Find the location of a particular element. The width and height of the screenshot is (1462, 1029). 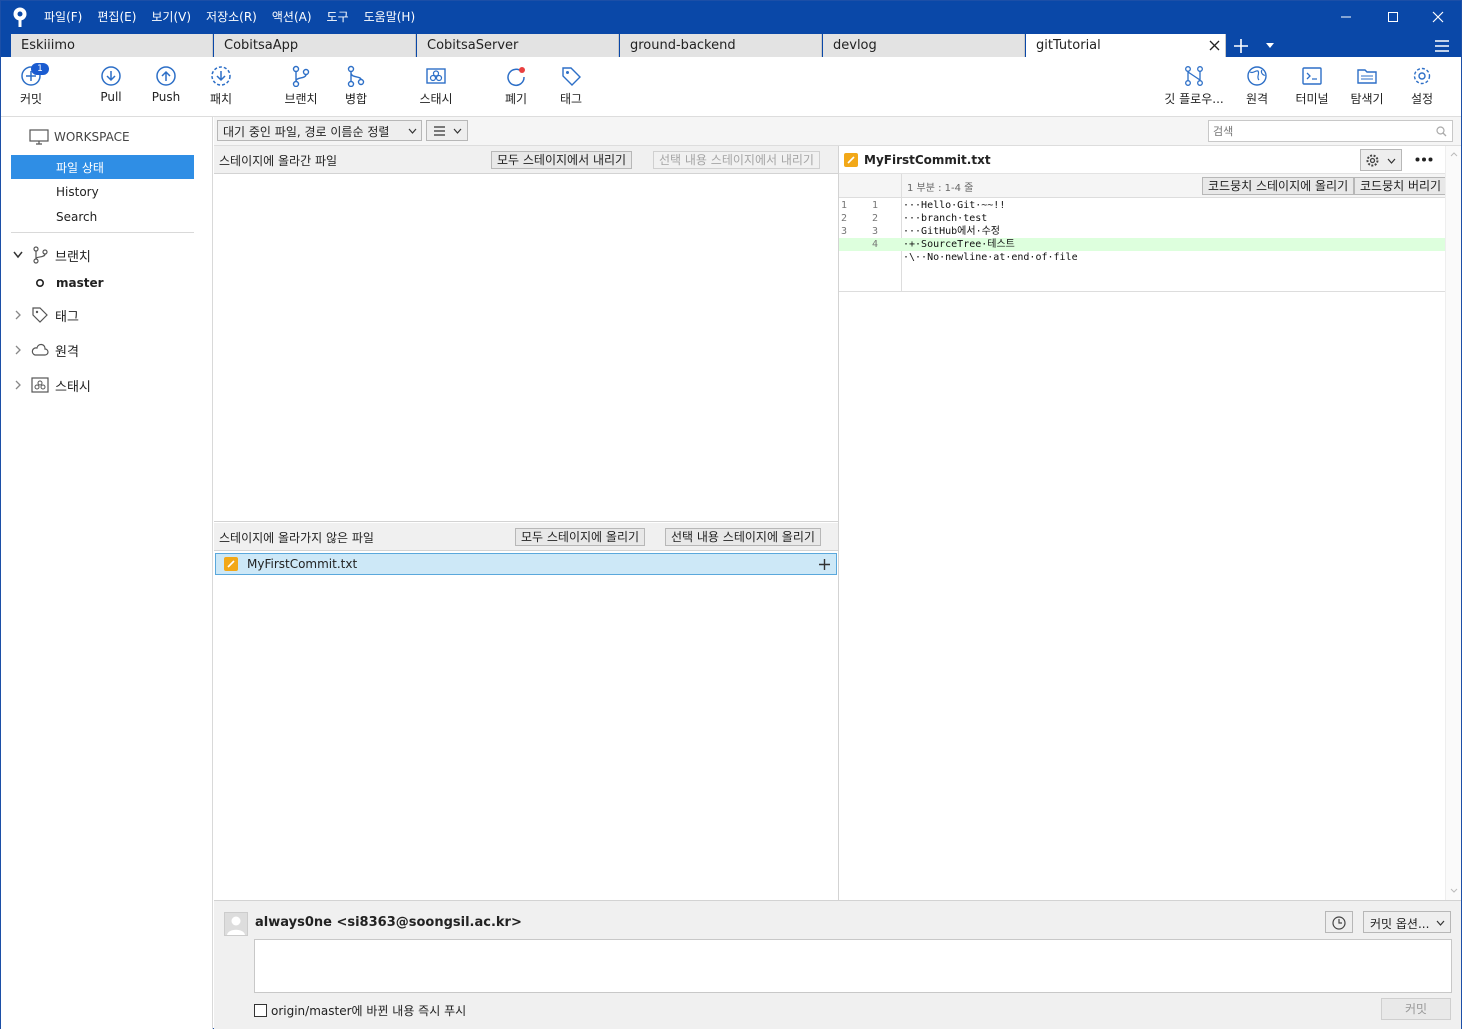

view-mode-dropdown is located at coordinates (447, 130).